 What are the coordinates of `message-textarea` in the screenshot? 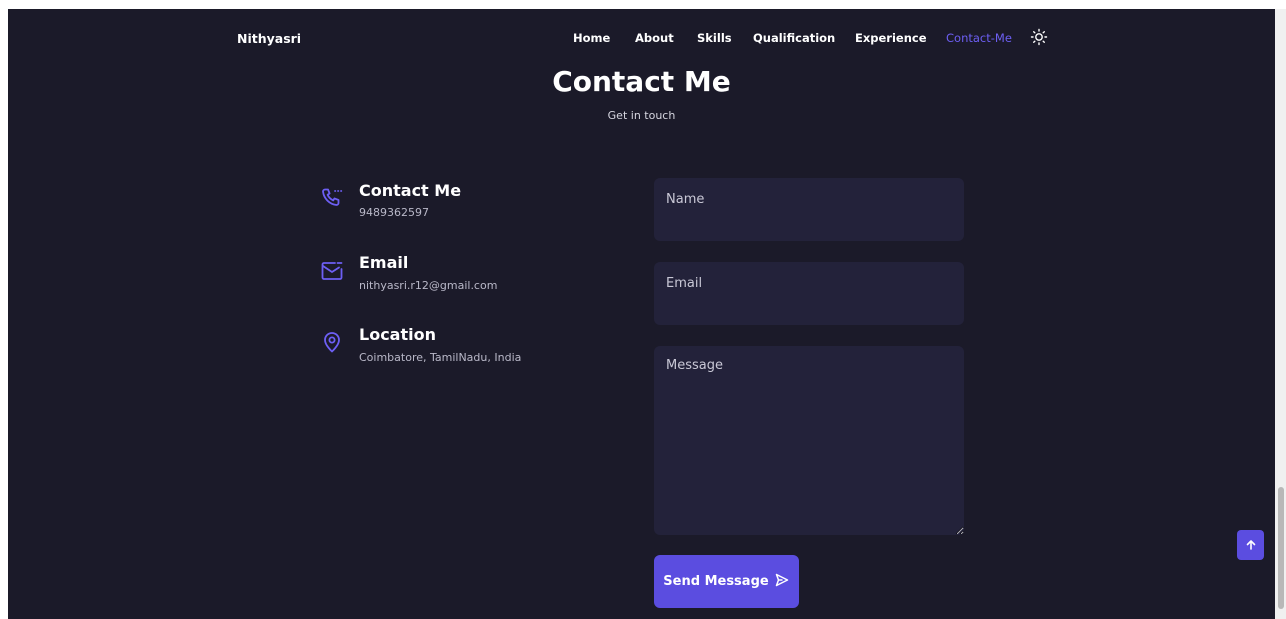 It's located at (809, 440).